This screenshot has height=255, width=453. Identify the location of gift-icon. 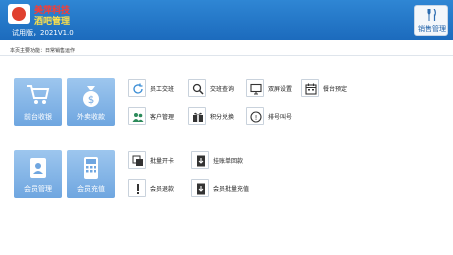
(197, 116).